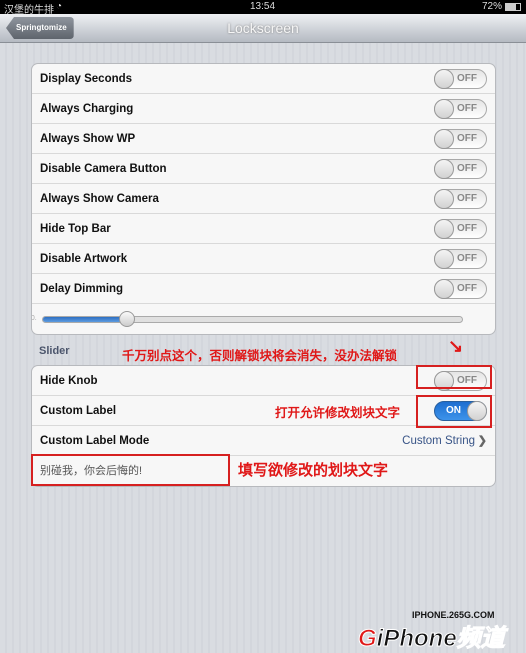  I want to click on slider-track, so click(252, 319).